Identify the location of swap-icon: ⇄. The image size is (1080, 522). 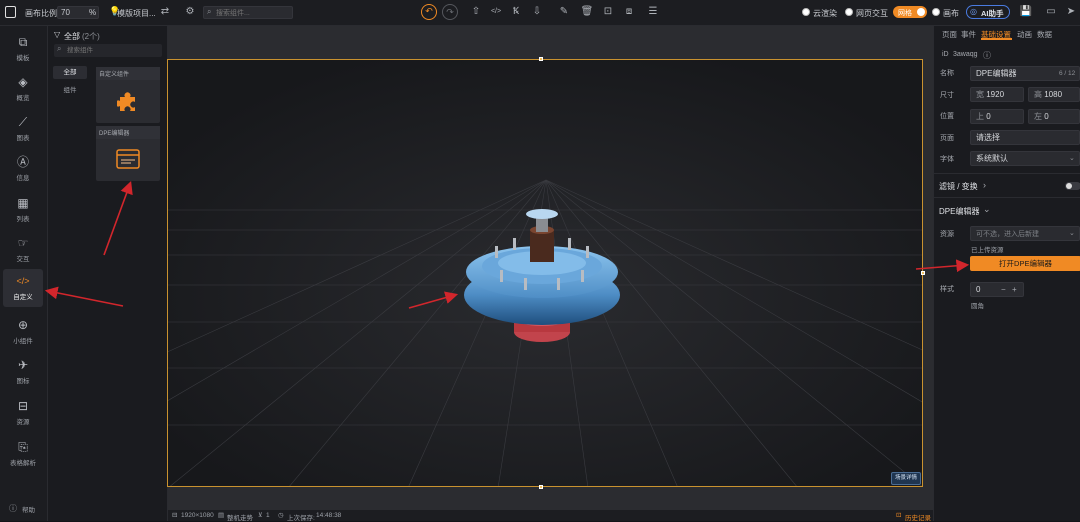
(165, 12).